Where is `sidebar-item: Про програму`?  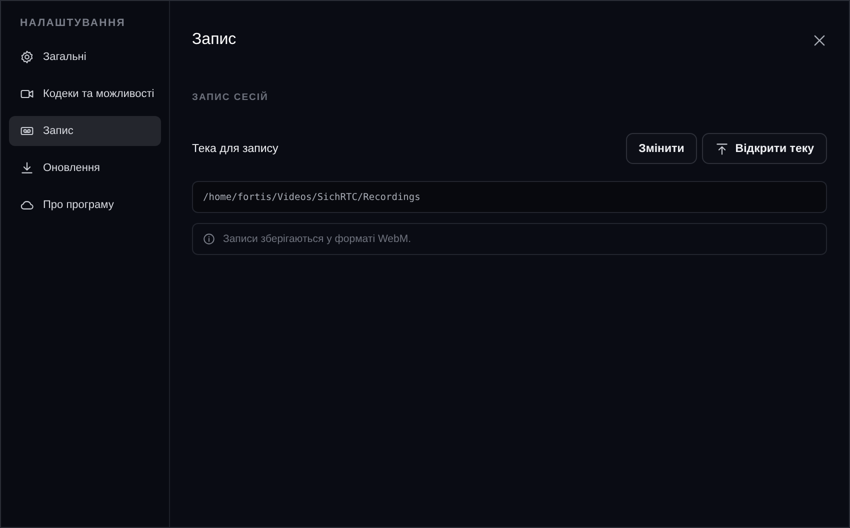 sidebar-item: Про програму is located at coordinates (85, 205).